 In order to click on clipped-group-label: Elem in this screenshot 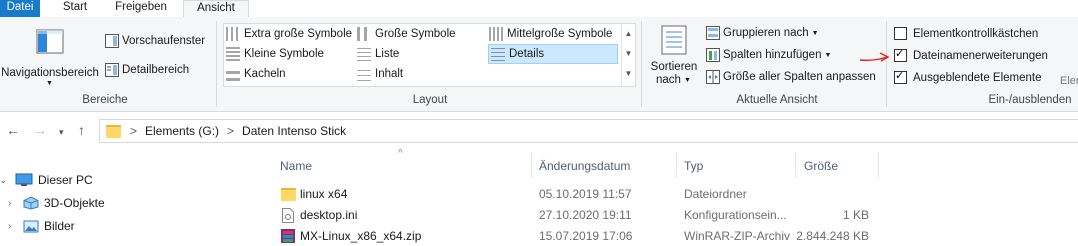, I will do `click(1069, 81)`.